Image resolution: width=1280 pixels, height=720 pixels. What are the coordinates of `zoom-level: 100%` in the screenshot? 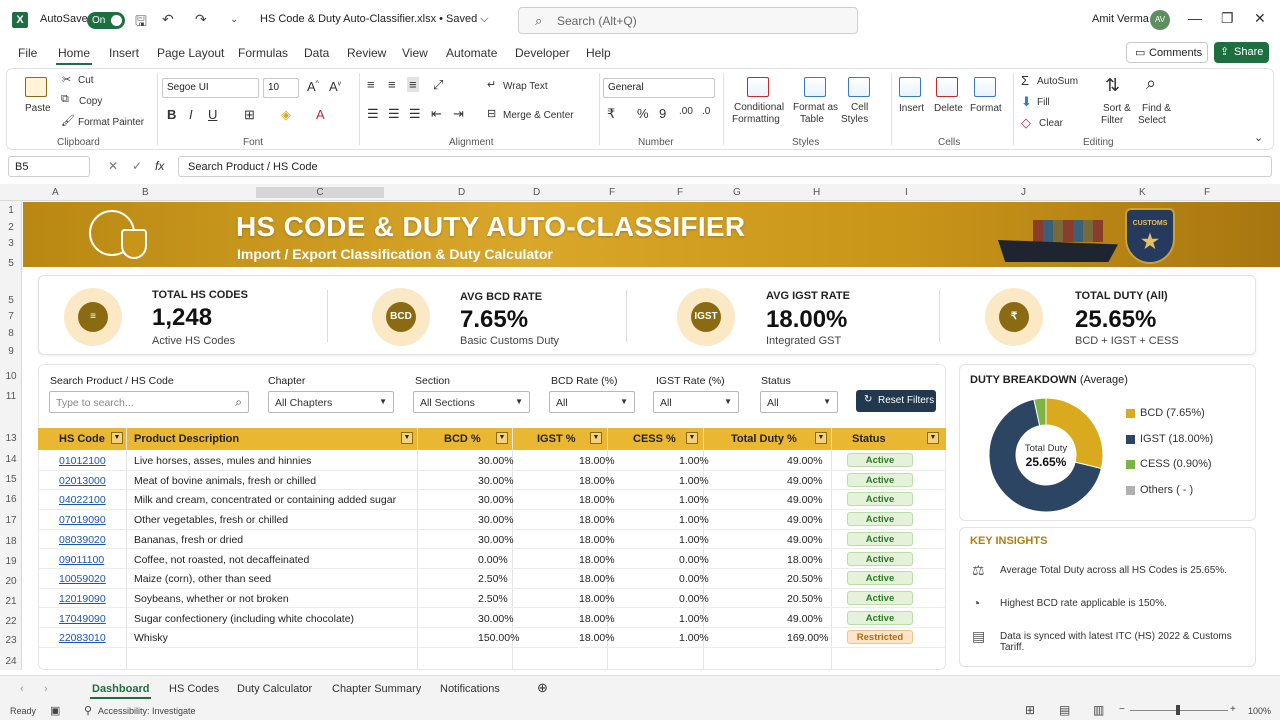 It's located at (1259, 711).